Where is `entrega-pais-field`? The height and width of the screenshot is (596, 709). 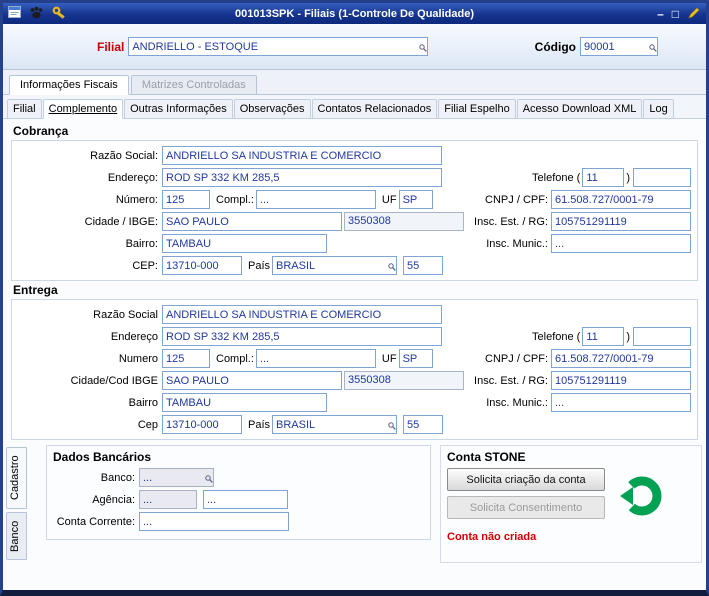 entrega-pais-field is located at coordinates (335, 424).